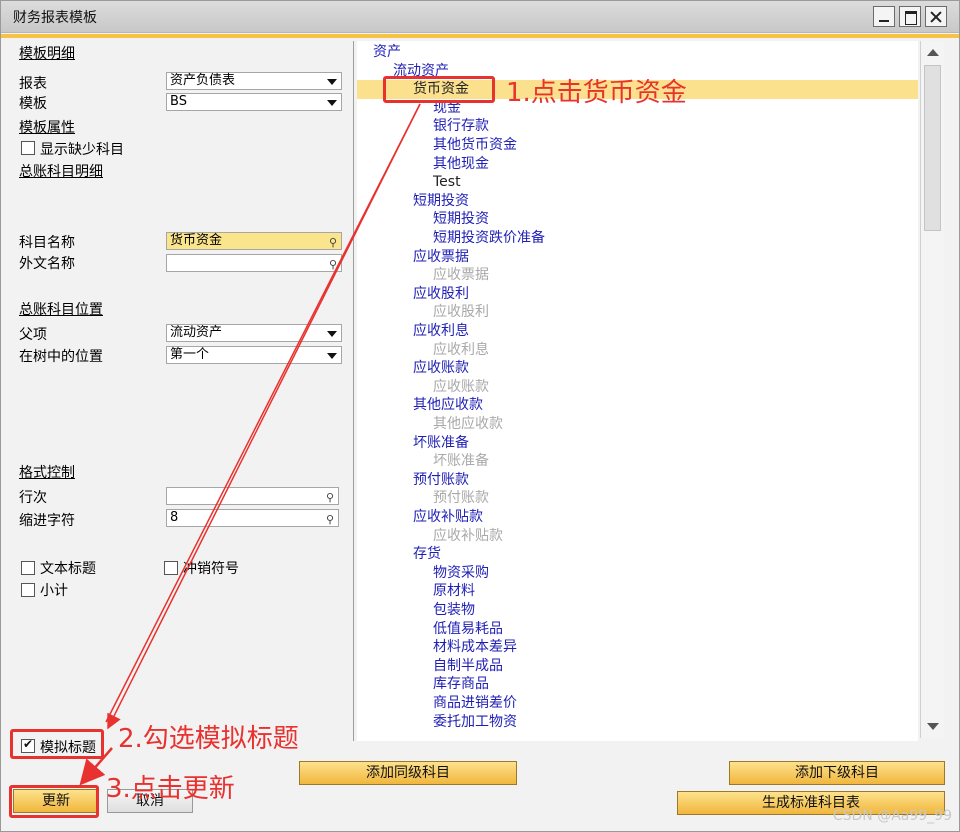 Image resolution: width=960 pixels, height=832 pixels. What do you see at coordinates (461, 275) in the screenshot?
I see `tree-row-label: 应收票据` at bounding box center [461, 275].